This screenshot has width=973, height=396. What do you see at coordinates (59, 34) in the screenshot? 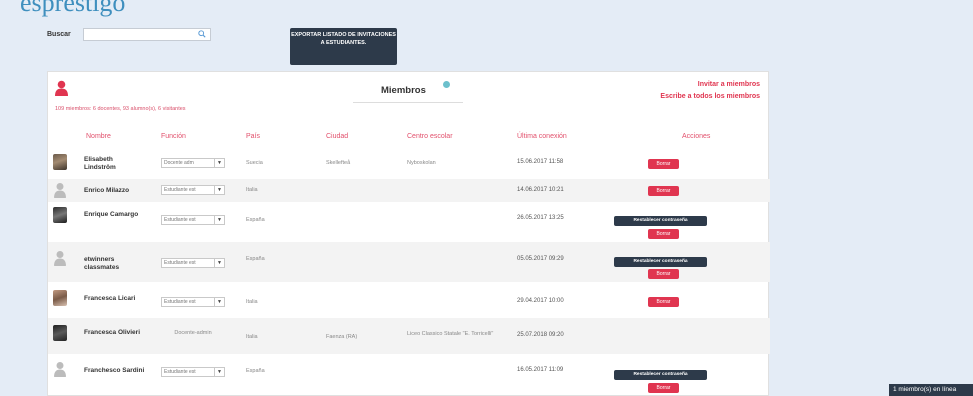
I see `search-label: Buscar` at bounding box center [59, 34].